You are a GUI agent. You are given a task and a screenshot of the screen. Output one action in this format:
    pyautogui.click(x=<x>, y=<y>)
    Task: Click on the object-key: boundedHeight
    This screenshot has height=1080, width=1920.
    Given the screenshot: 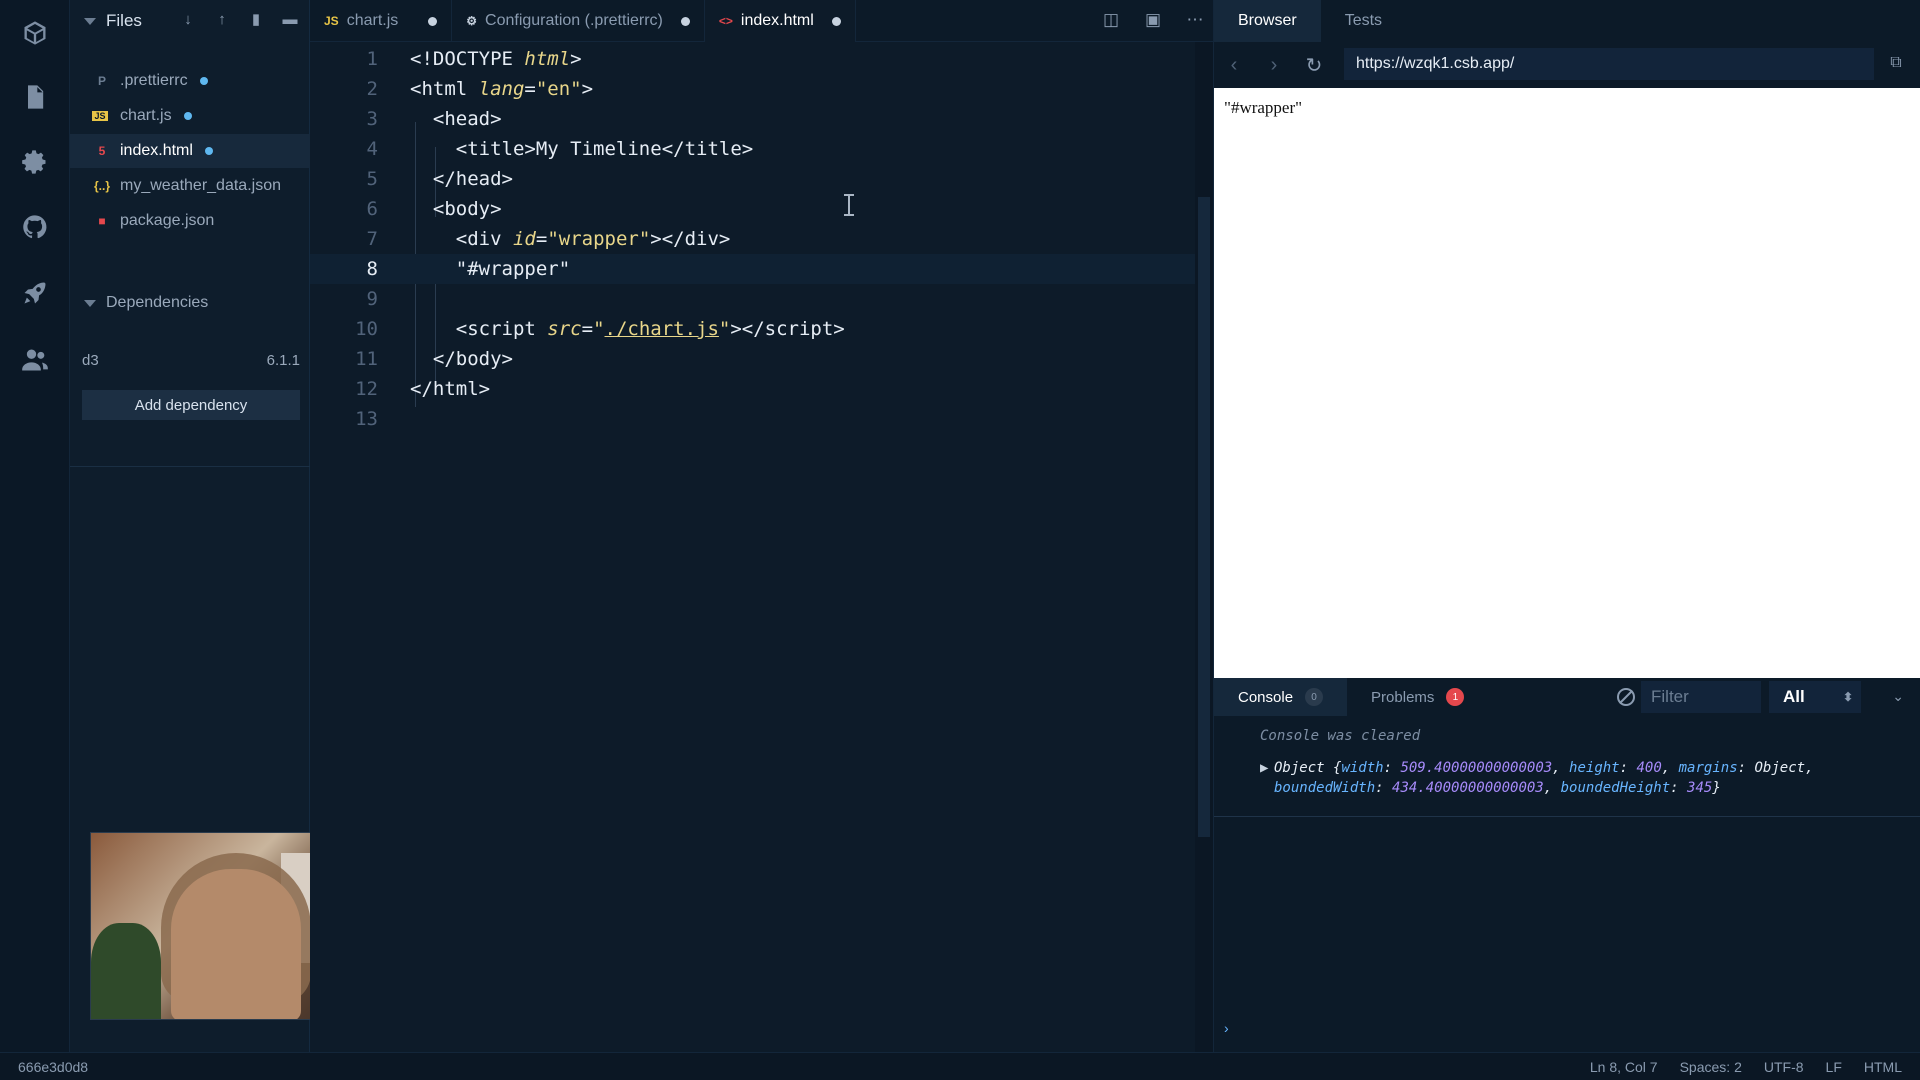 What is the action you would take?
    pyautogui.click(x=1615, y=788)
    